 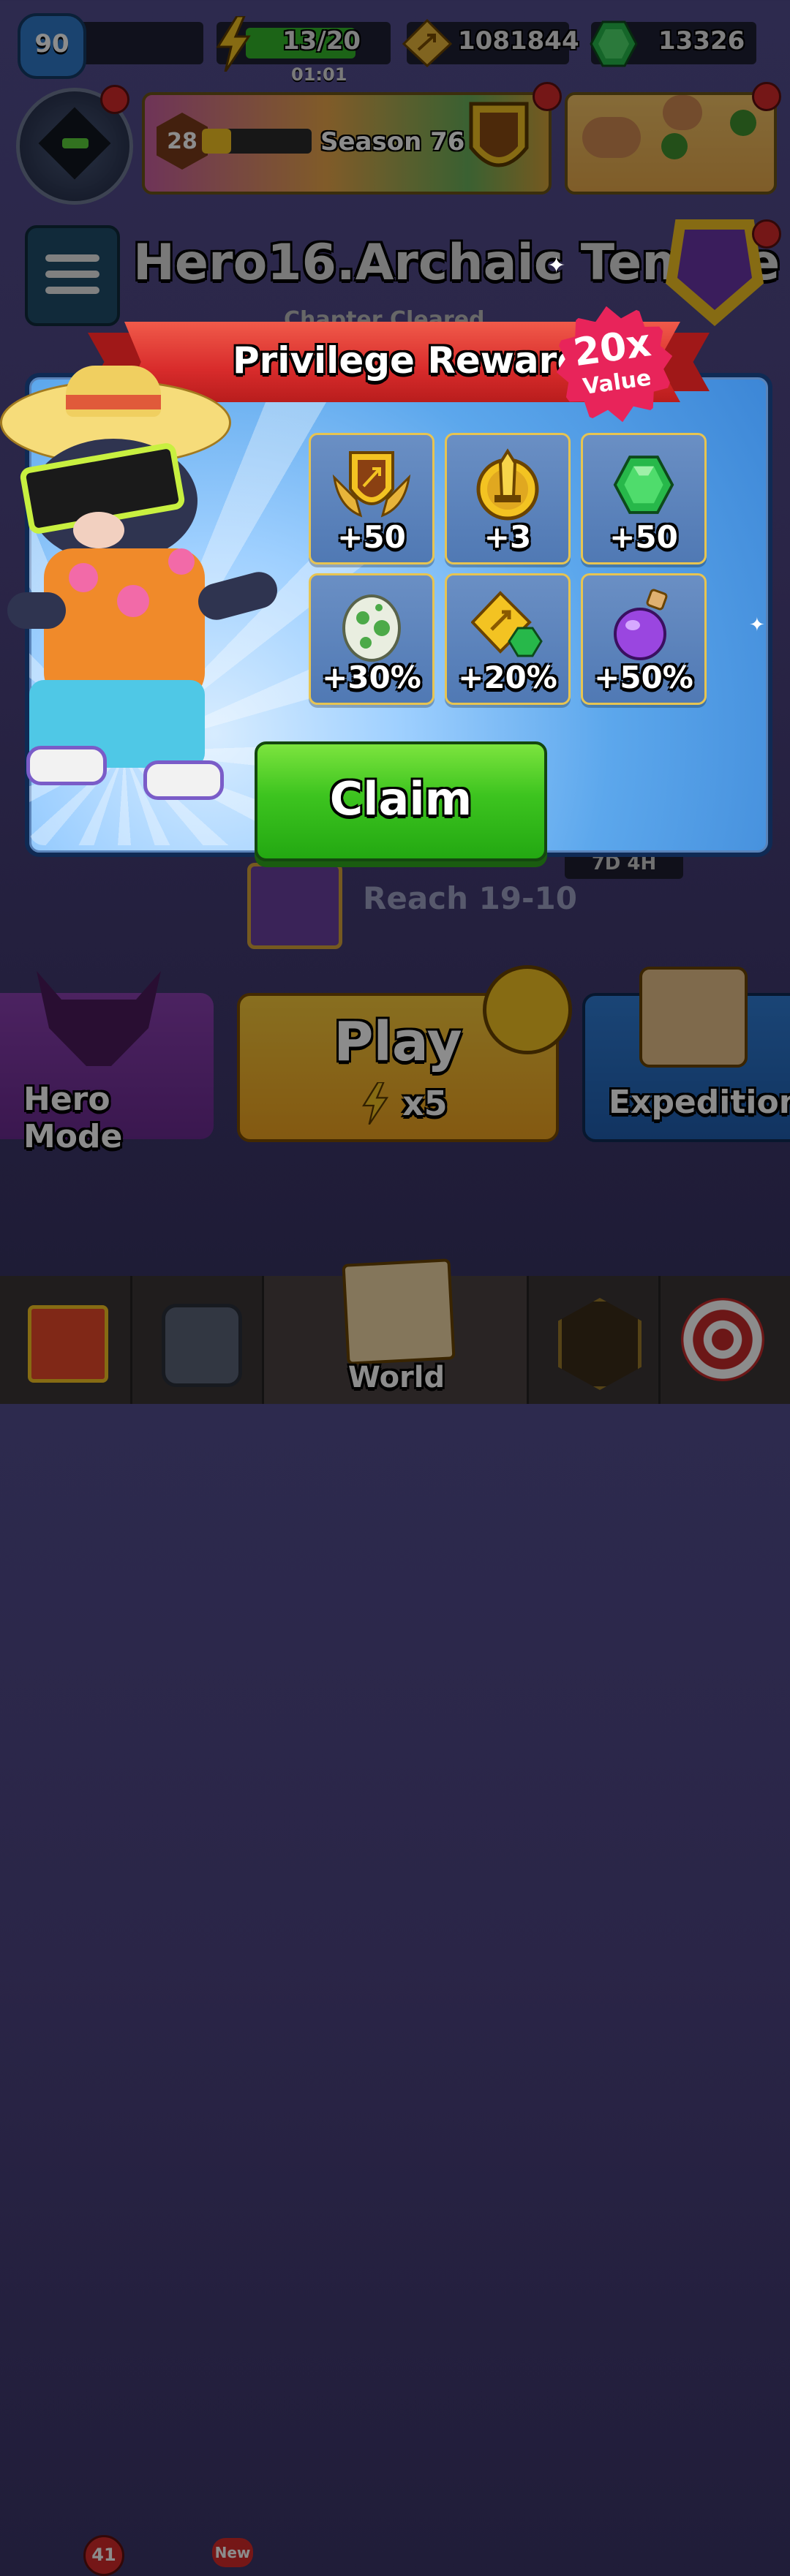 I want to click on season-label: Season 76, so click(x=392, y=141).